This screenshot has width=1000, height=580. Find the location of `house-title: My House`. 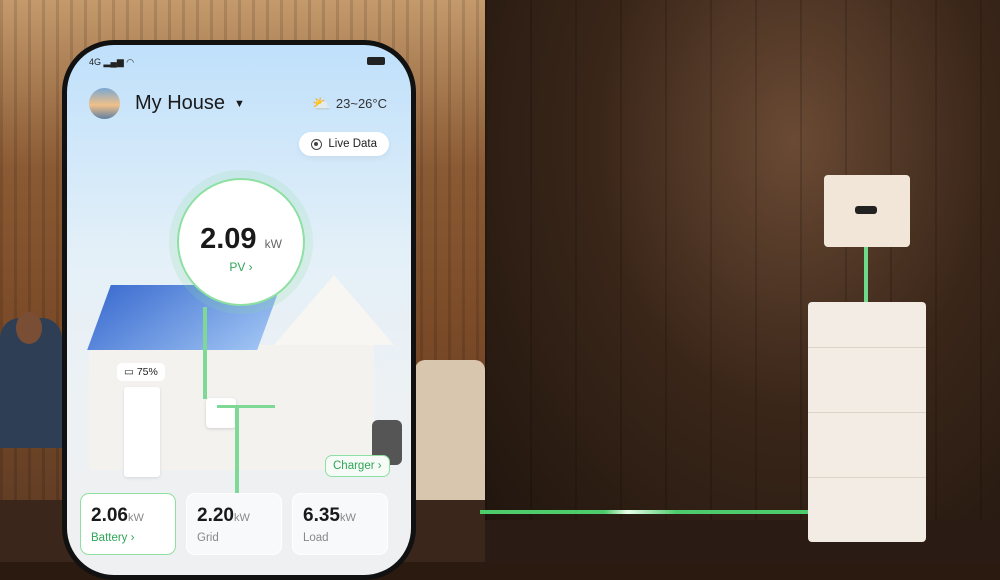

house-title: My House is located at coordinates (180, 103).